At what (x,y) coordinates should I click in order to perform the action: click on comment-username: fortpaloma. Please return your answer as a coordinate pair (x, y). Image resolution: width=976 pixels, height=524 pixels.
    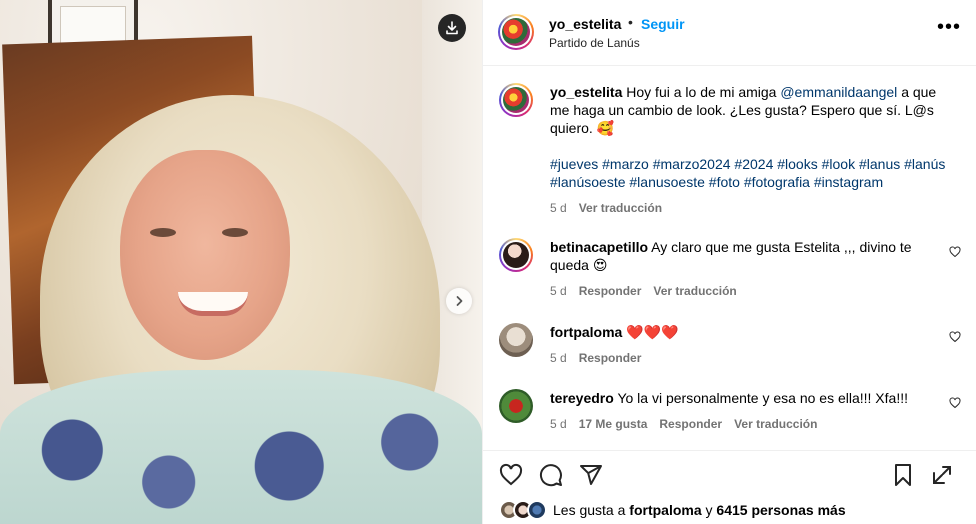
    Looking at the image, I should click on (586, 332).